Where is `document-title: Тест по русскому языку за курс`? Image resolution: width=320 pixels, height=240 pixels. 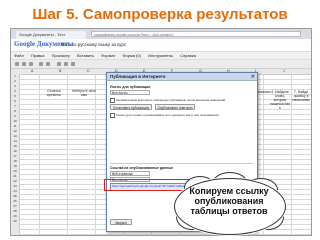
document-title: Тест по русскому языку за курс is located at coordinates (93, 44).